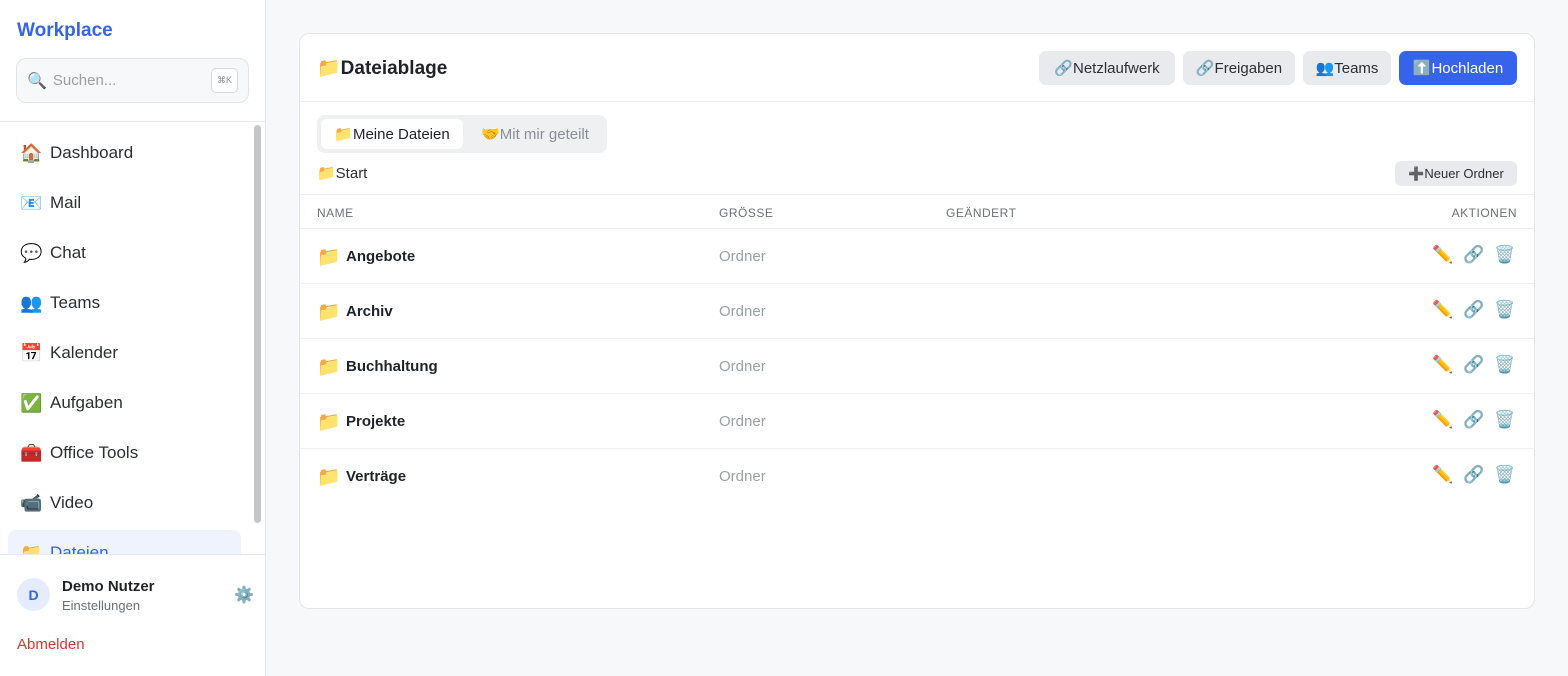 Image resolution: width=1568 pixels, height=676 pixels. Describe the element at coordinates (31, 252) in the screenshot. I see `chat-icon: 💬` at that location.